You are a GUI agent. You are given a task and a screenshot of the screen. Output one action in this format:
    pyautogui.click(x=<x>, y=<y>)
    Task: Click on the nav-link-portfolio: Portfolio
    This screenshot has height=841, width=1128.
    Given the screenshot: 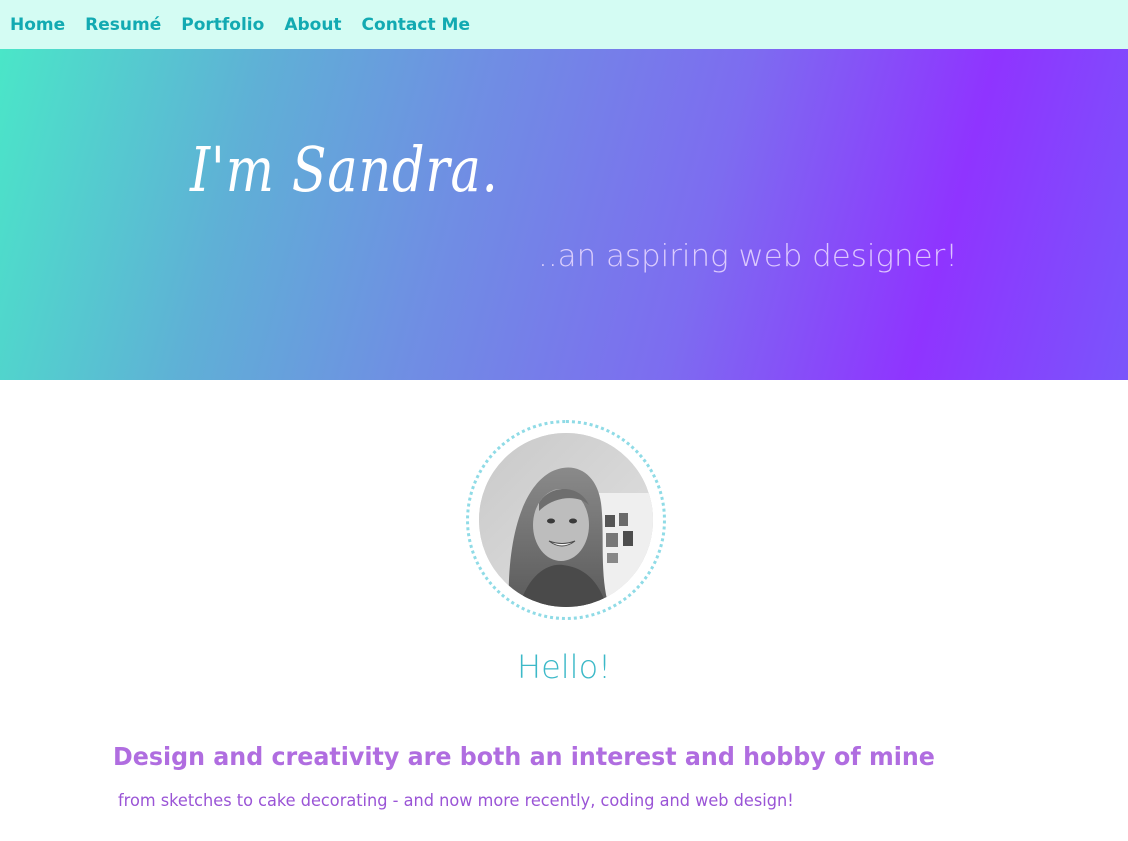 What is the action you would take?
    pyautogui.click(x=222, y=25)
    